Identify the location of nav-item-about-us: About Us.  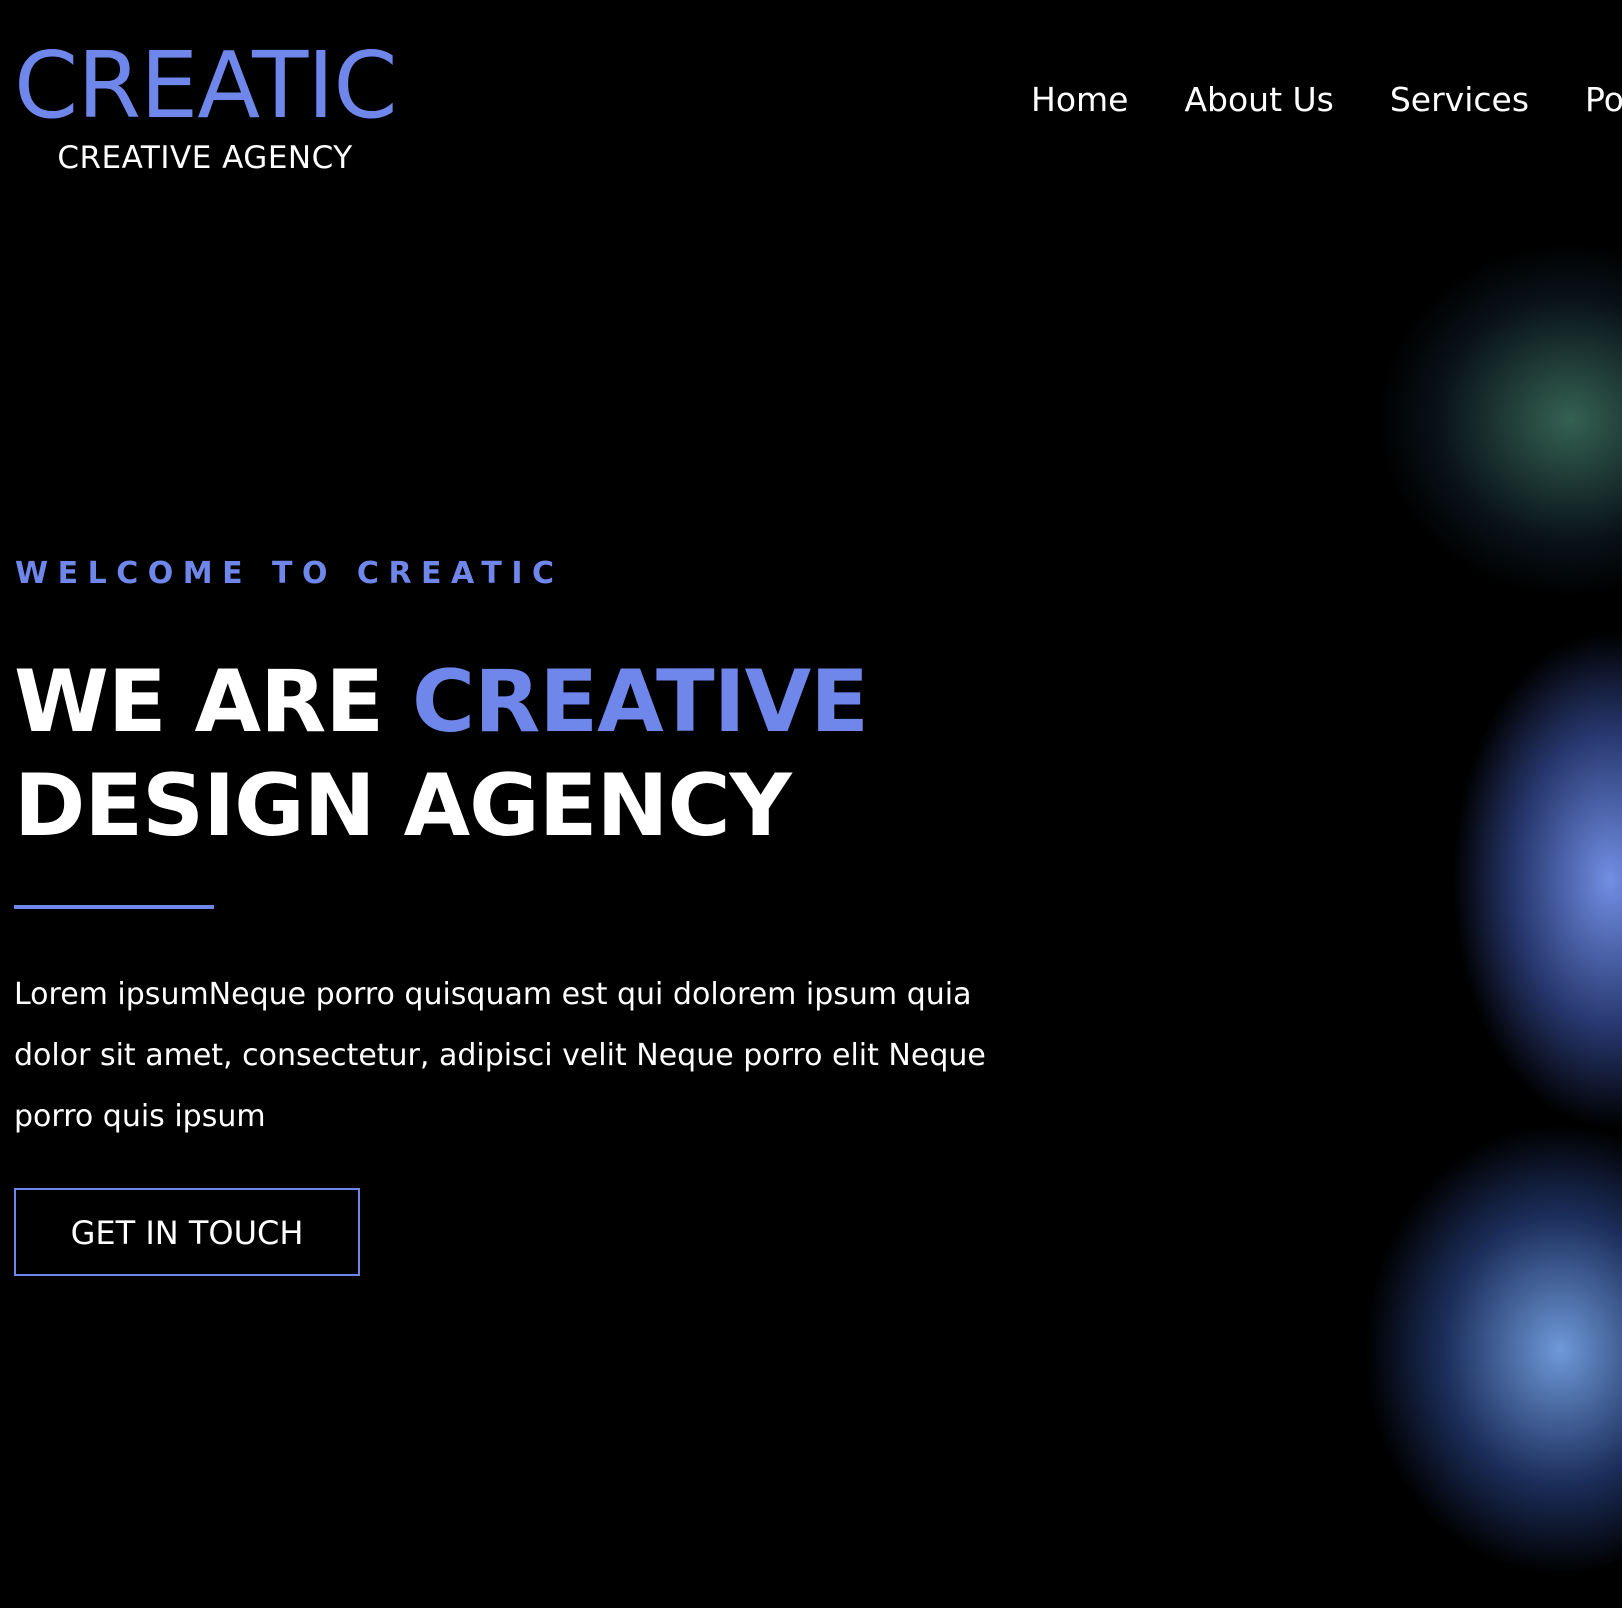
(1258, 100).